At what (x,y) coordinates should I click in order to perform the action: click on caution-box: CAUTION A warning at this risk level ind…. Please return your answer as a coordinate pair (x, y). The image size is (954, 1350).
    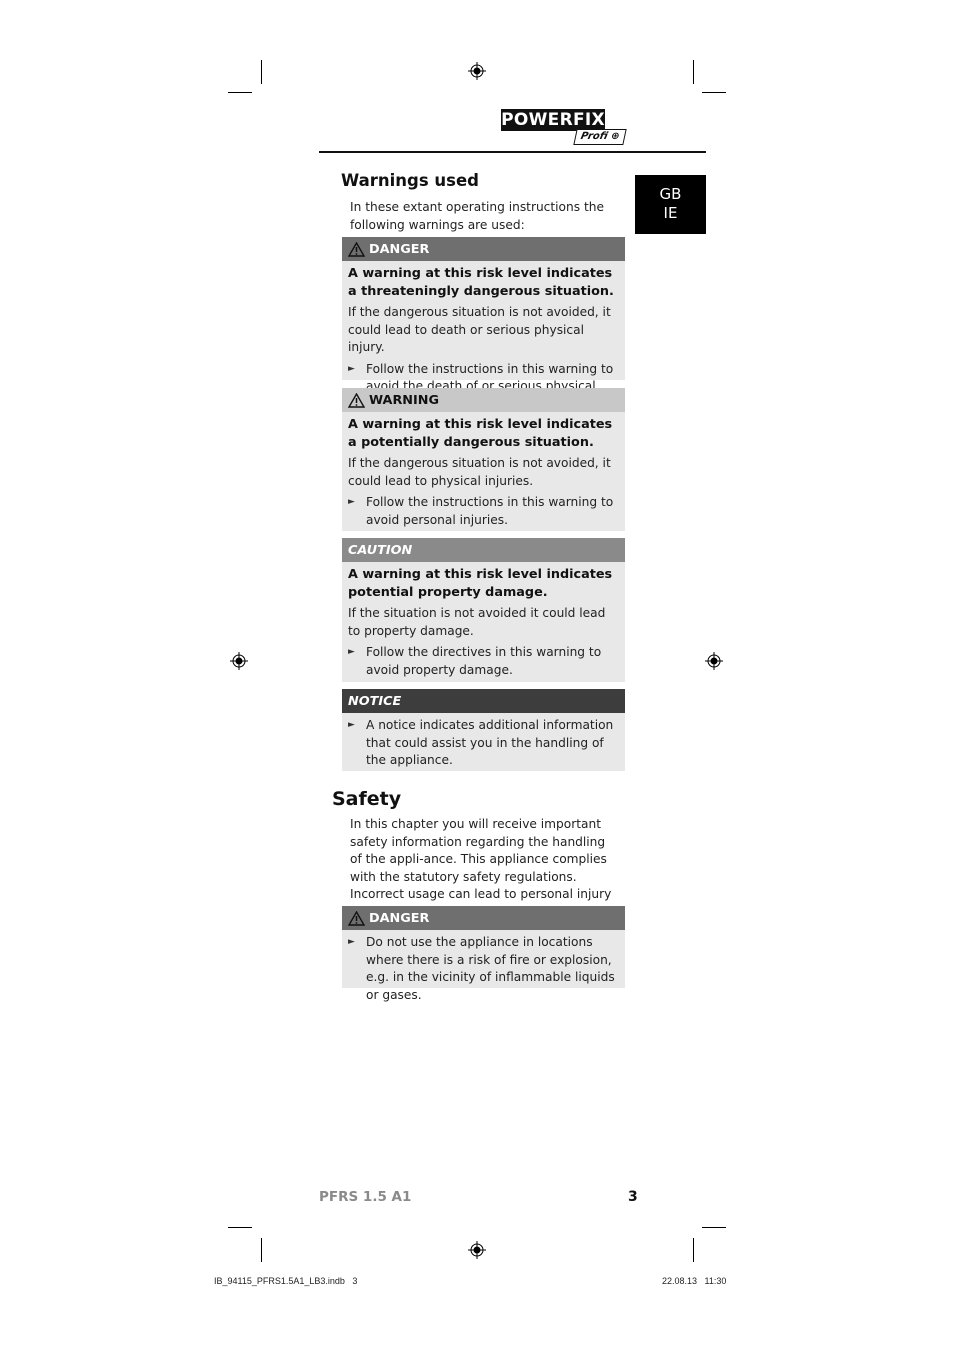
    Looking at the image, I should click on (483, 610).